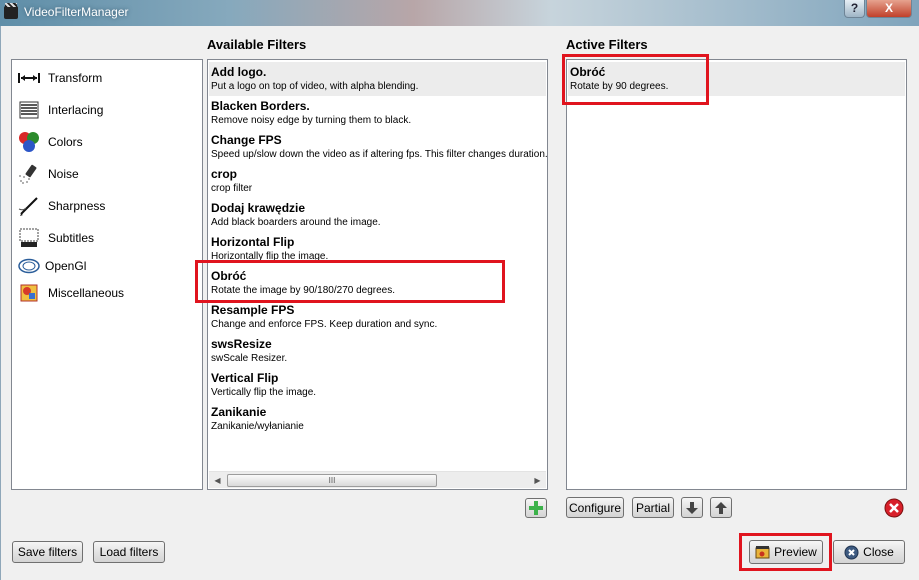  I want to click on category-item-interlacing: Interlacing, so click(60, 110).